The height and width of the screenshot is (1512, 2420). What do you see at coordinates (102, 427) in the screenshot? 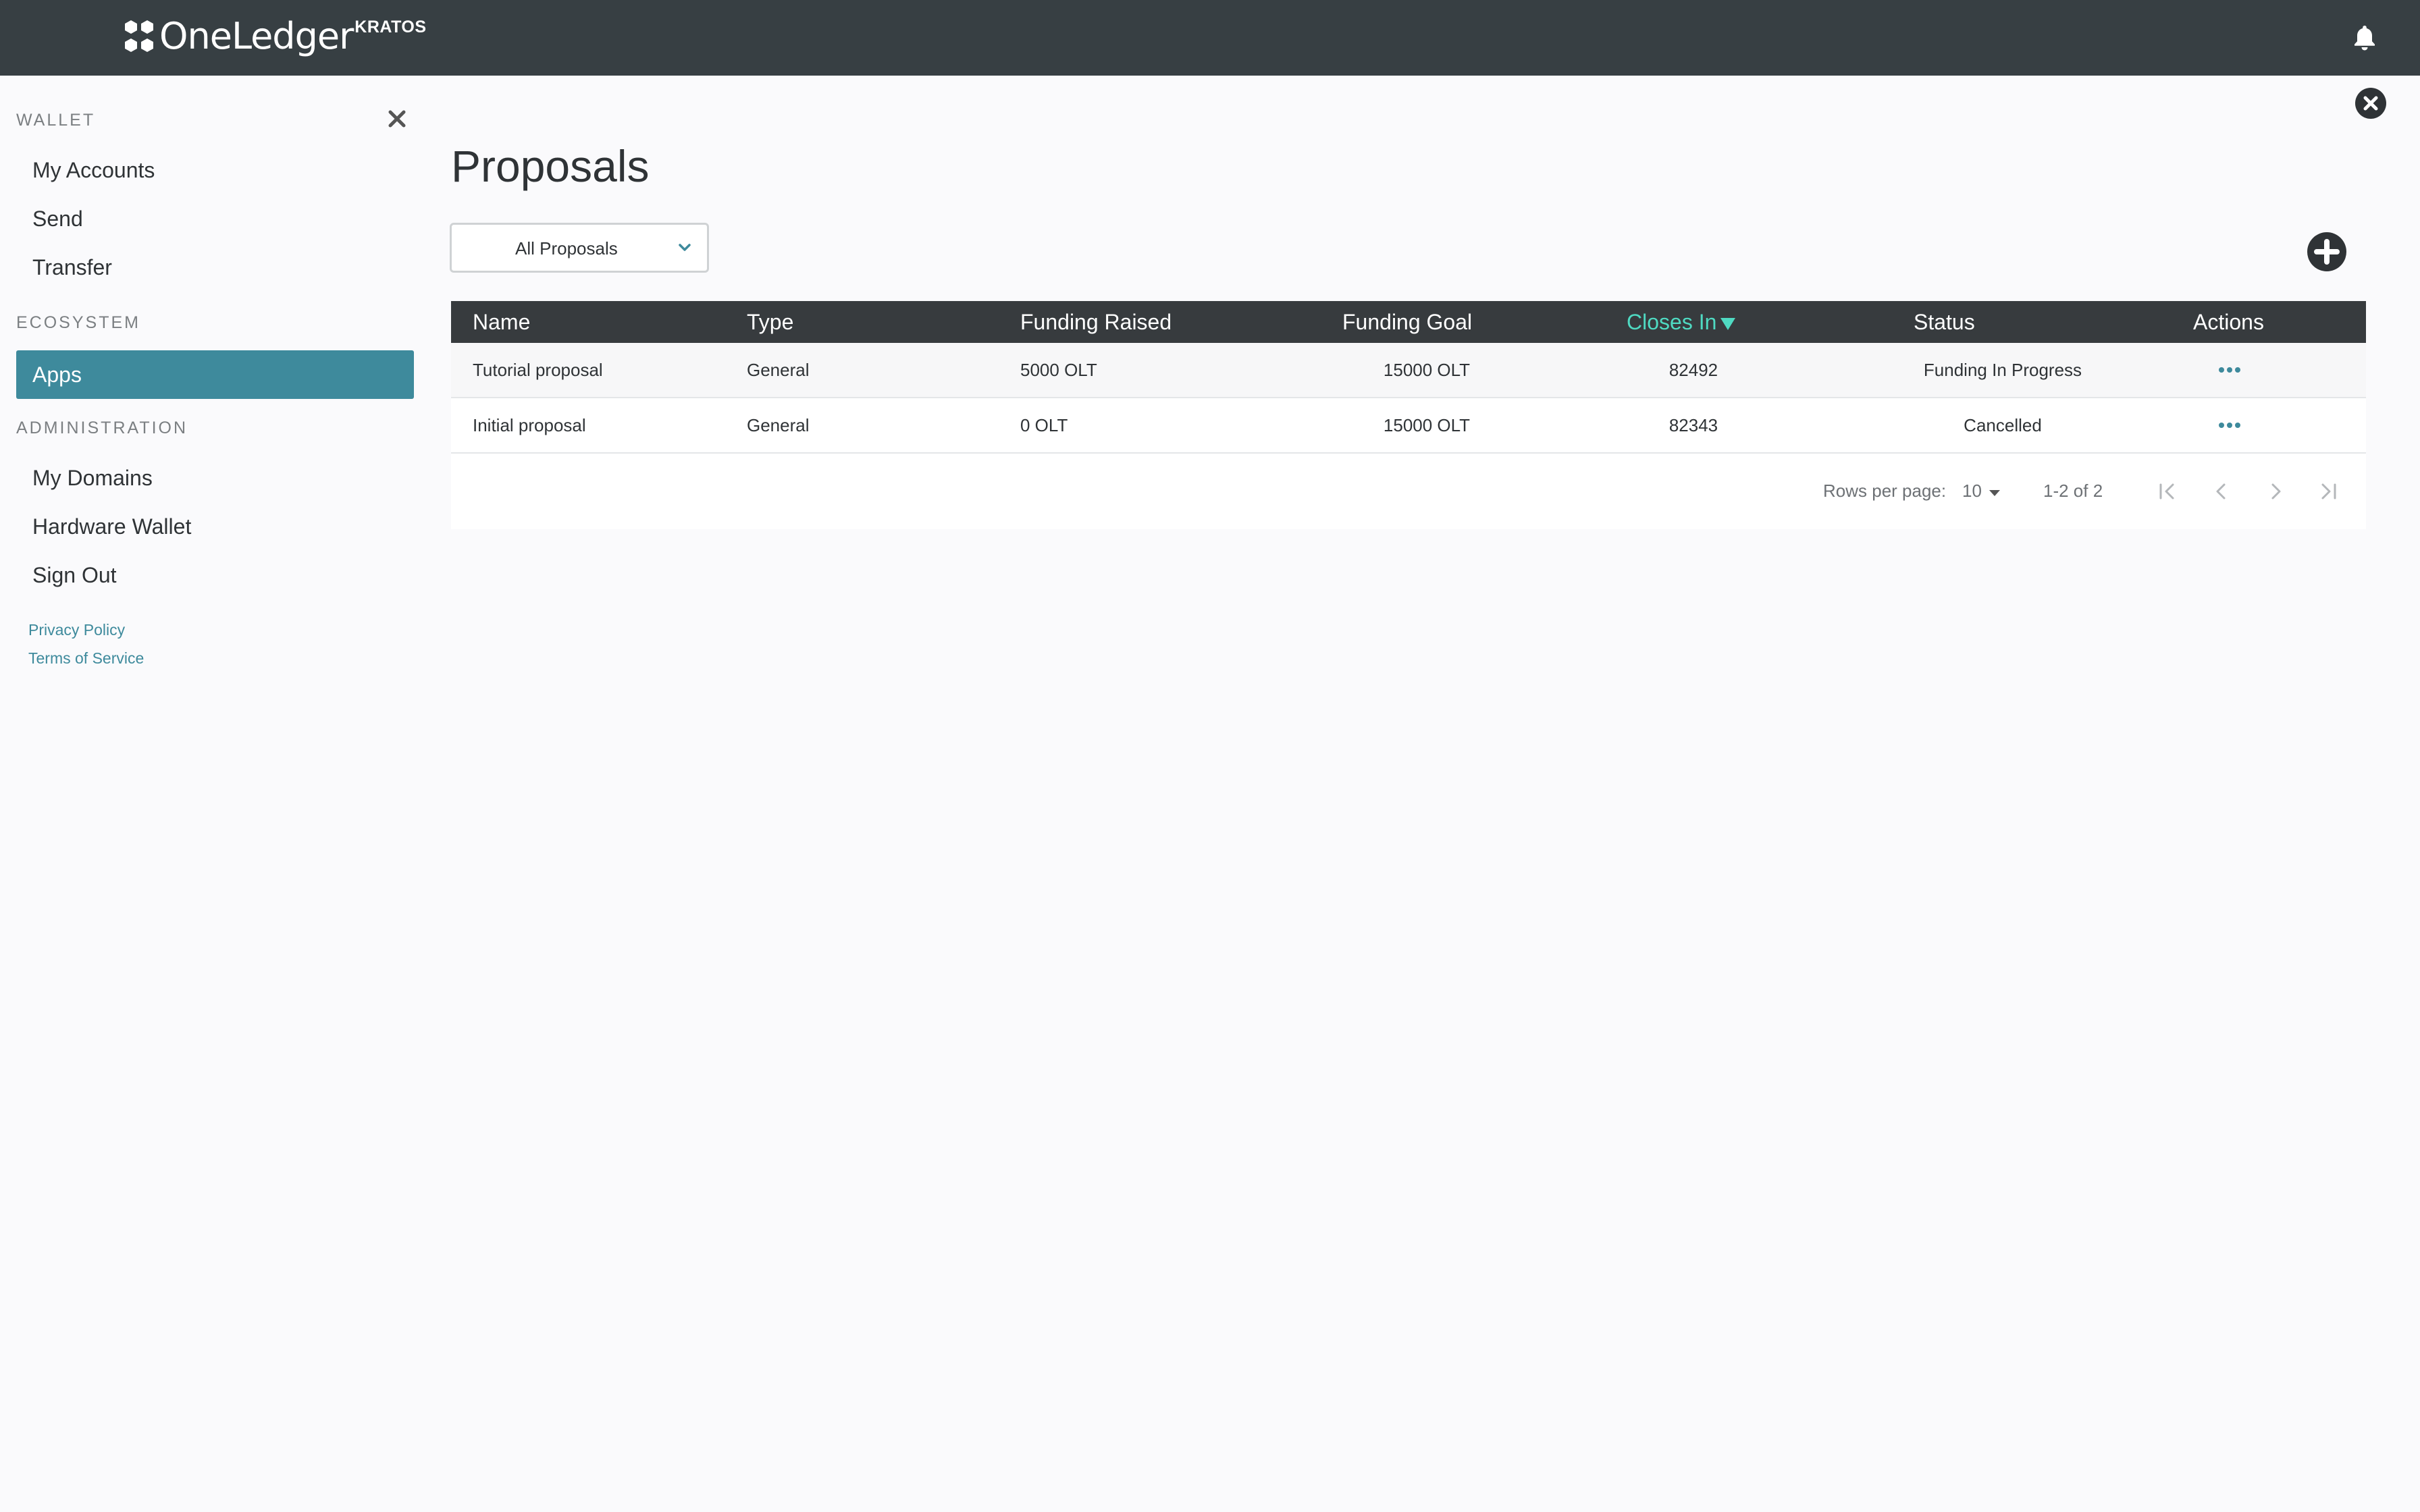
I see `sidebar-section-administration: ADMINISTRATION` at bounding box center [102, 427].